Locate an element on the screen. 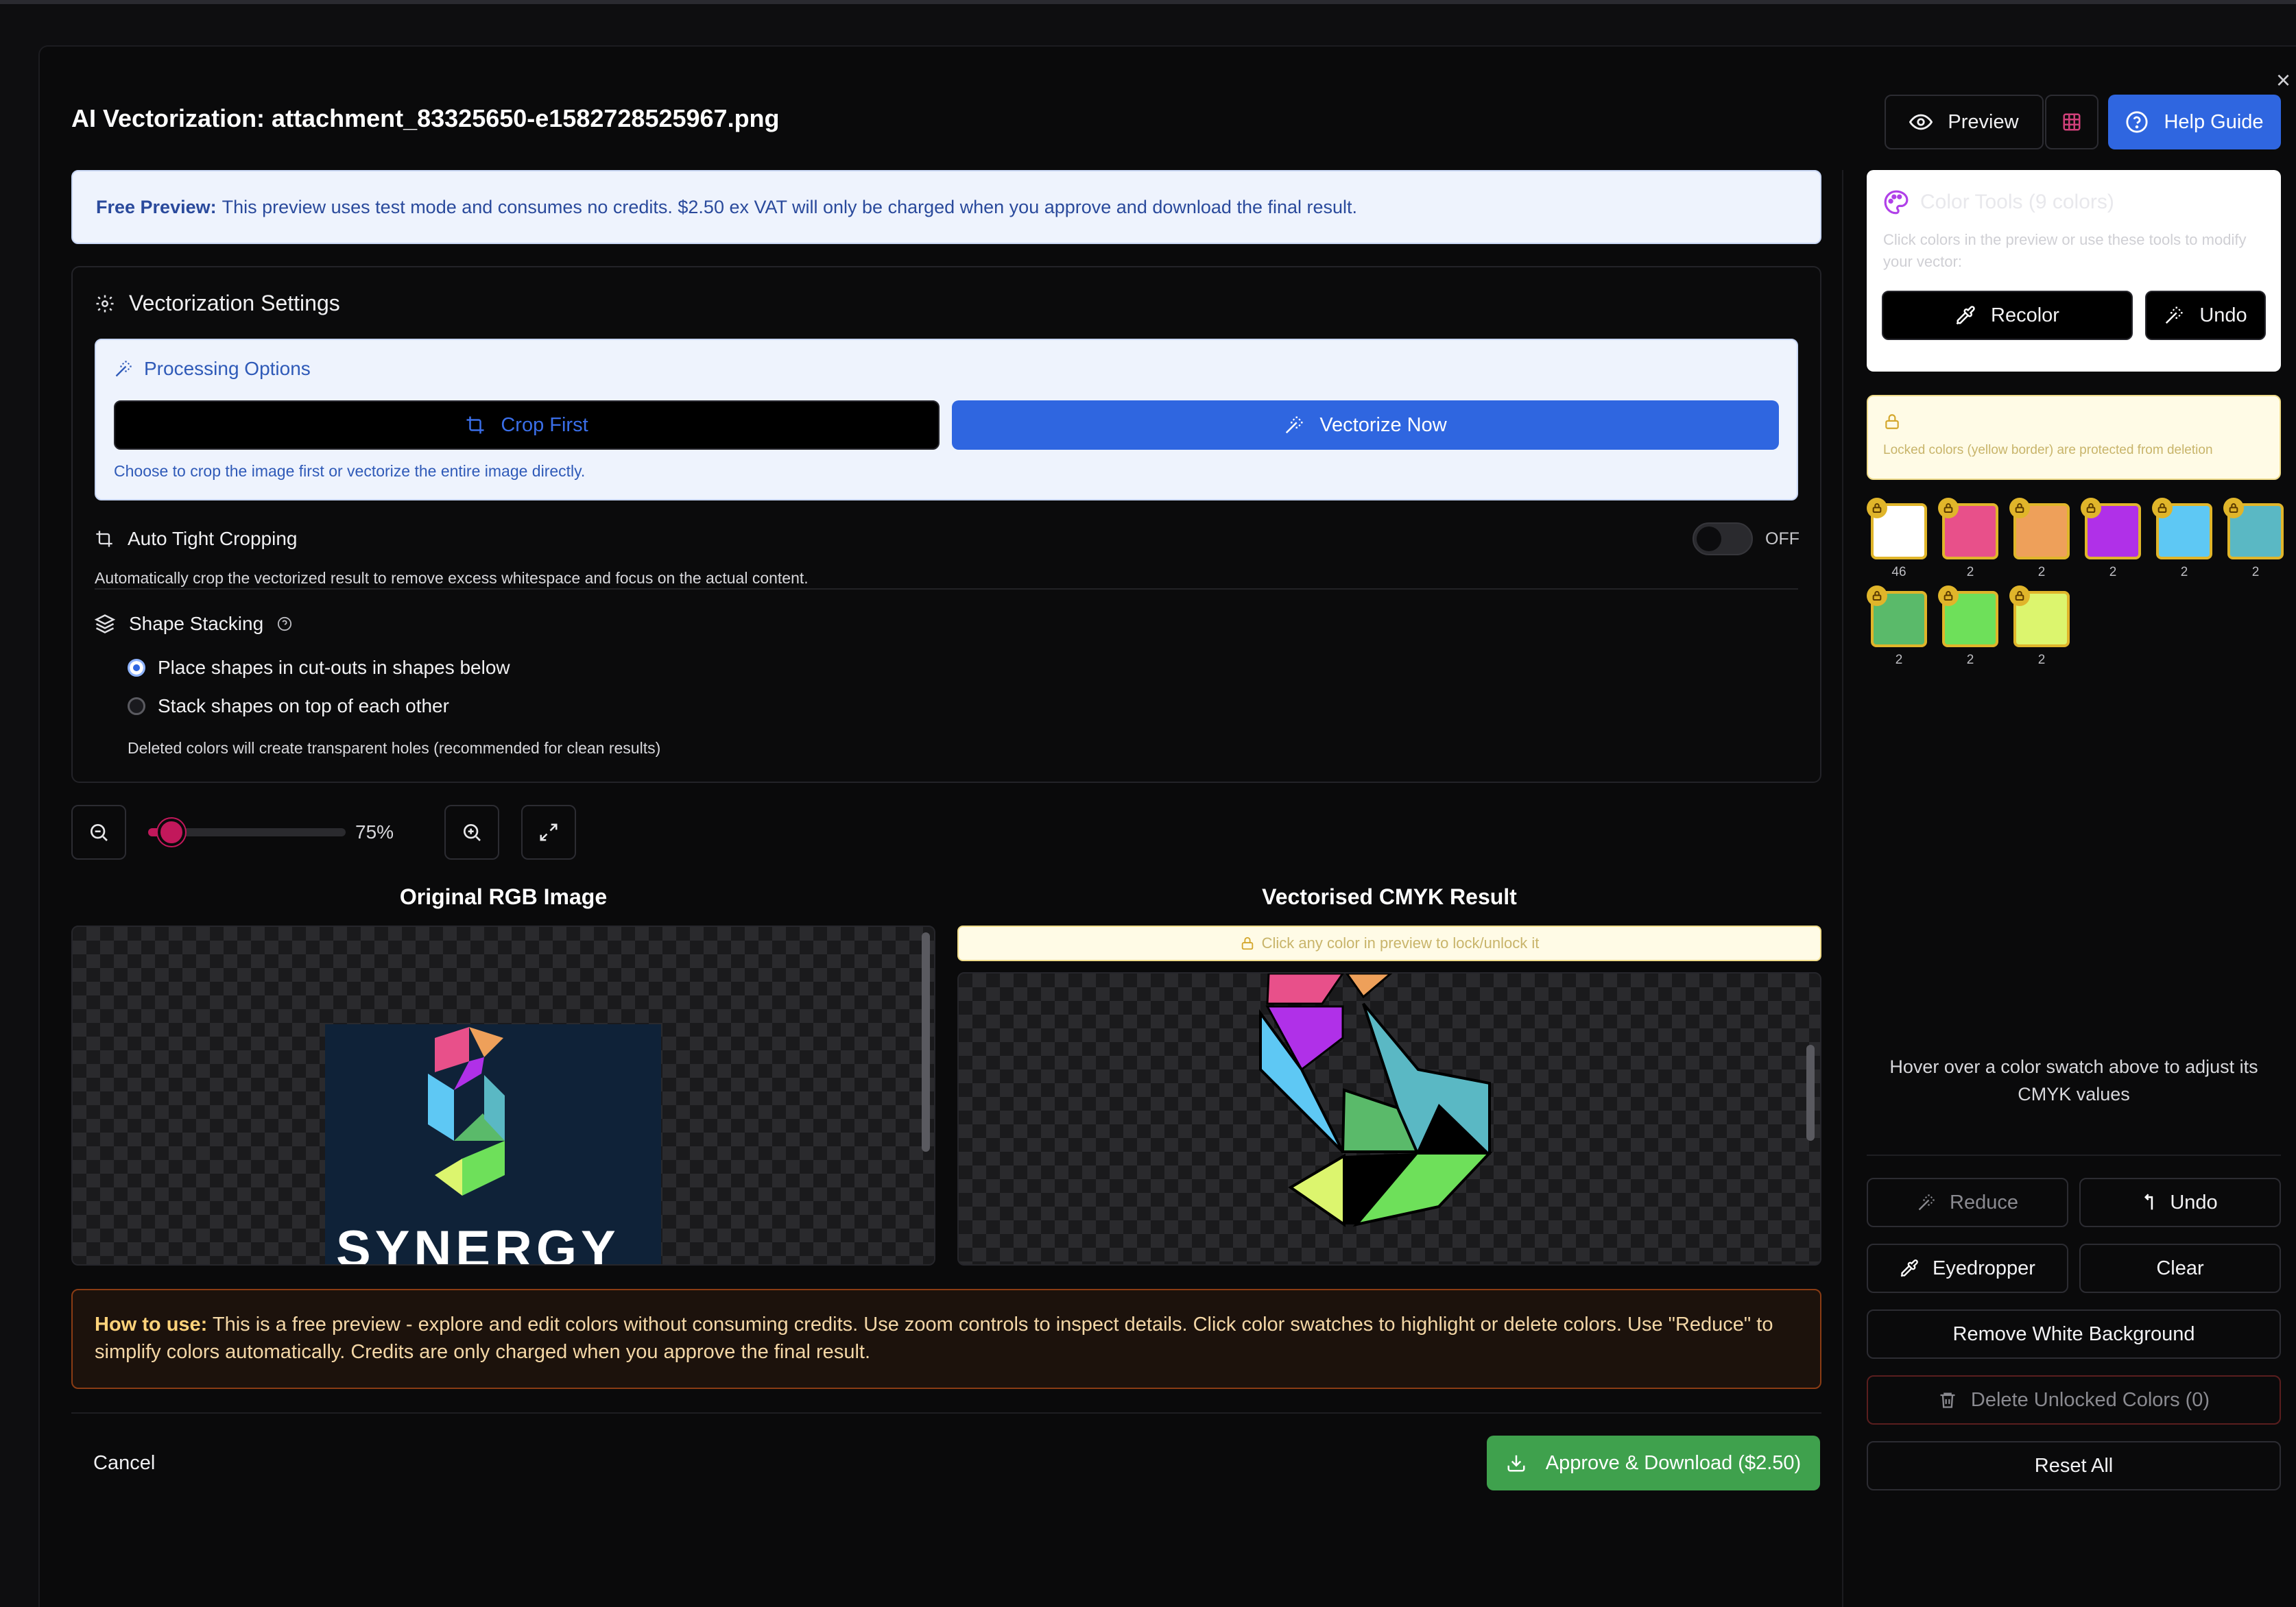  clear-button: Clear is located at coordinates (2180, 1268).